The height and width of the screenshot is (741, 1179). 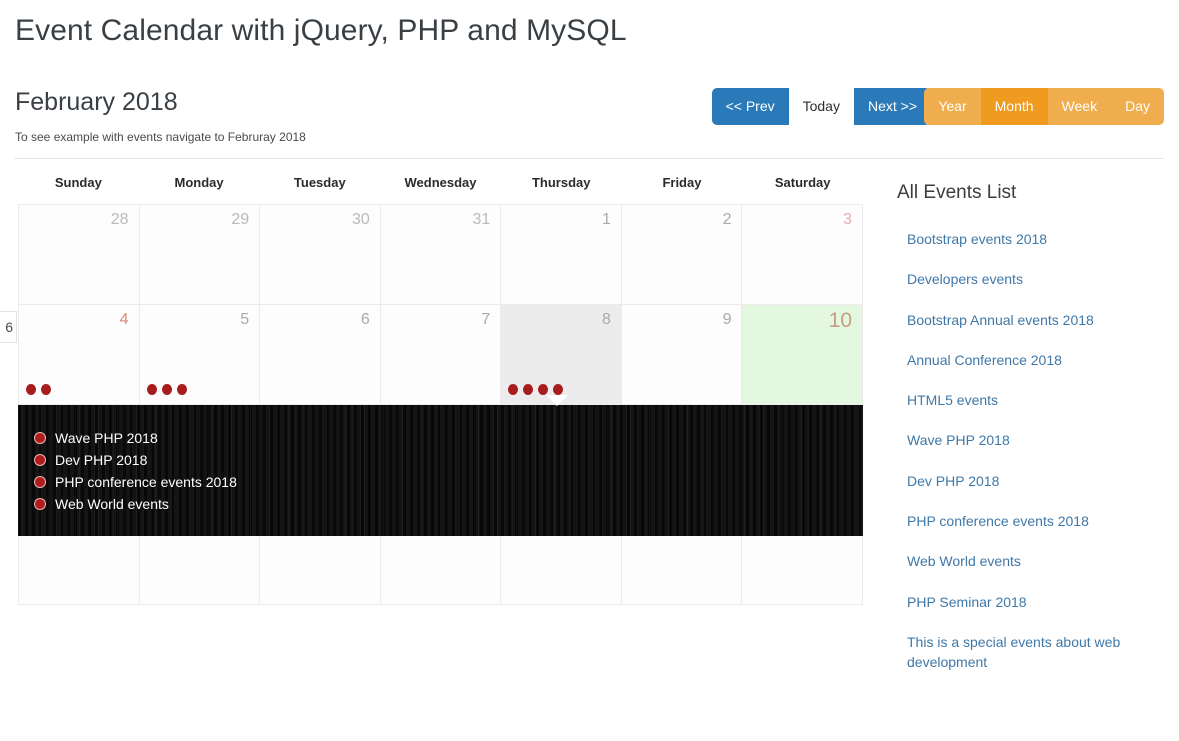 I want to click on all-events-list-item: Web World events, so click(x=1032, y=561).